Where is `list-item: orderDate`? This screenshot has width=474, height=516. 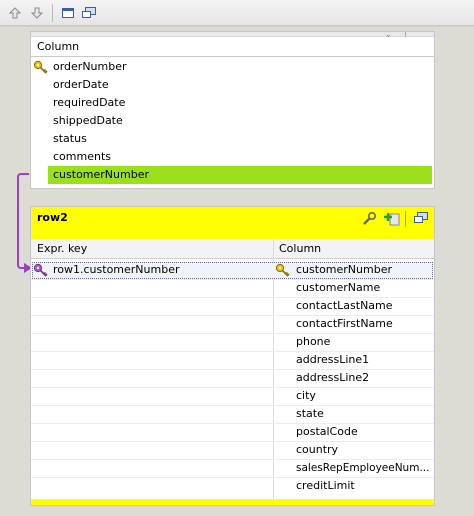
list-item: orderDate is located at coordinates (232, 85).